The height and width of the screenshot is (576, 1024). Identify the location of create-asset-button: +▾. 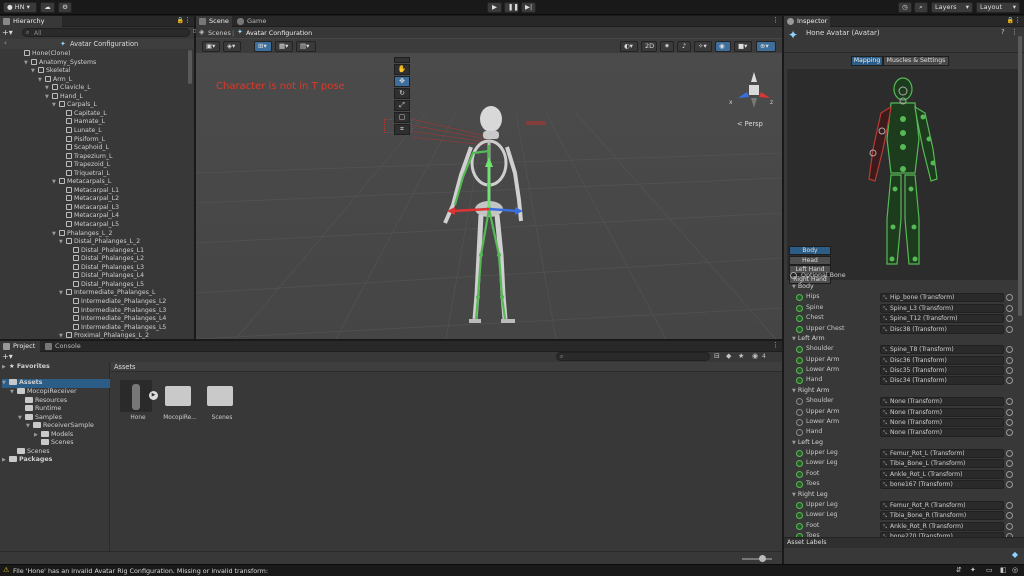
(10, 356).